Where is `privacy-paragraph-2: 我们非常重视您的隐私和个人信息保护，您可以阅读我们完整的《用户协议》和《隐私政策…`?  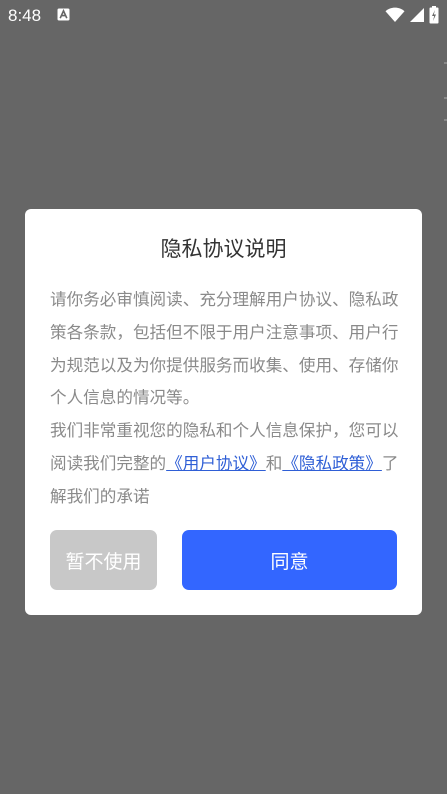 privacy-paragraph-2: 我们非常重视您的隐私和个人信息保护，您可以阅读我们完整的《用户协议》和《隐私政策… is located at coordinates (226, 464).